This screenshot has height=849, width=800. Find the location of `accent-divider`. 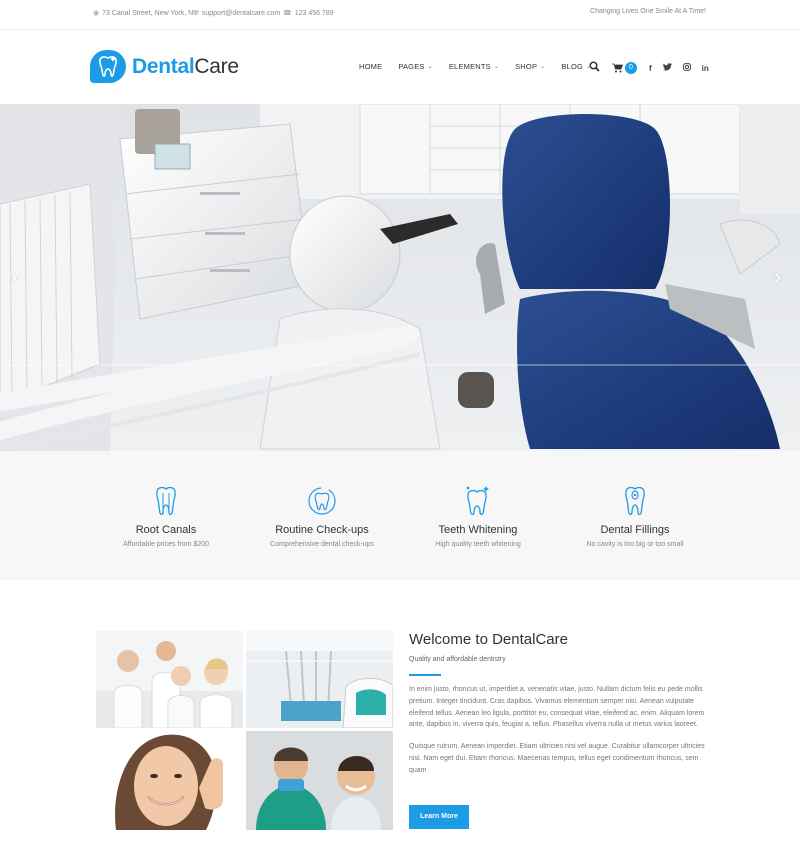

accent-divider is located at coordinates (425, 675).